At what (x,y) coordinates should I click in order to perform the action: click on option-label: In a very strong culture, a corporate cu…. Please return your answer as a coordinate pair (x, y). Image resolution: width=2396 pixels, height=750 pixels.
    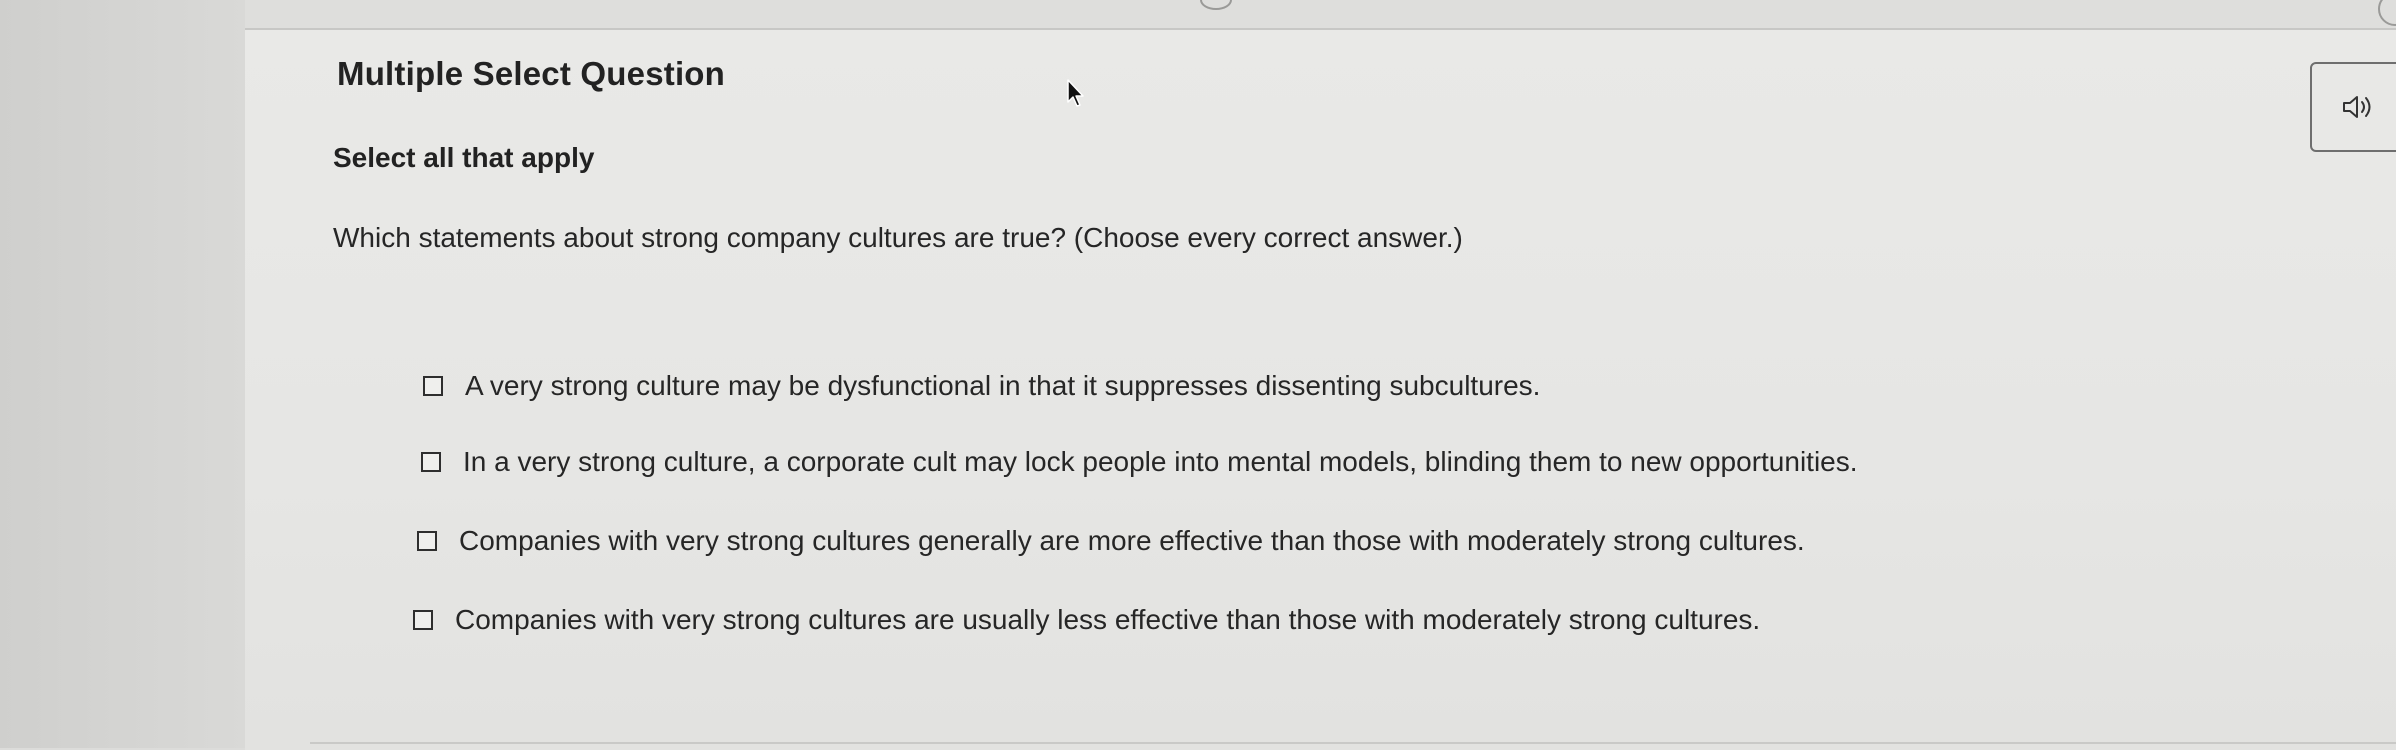
    Looking at the image, I should click on (1160, 461).